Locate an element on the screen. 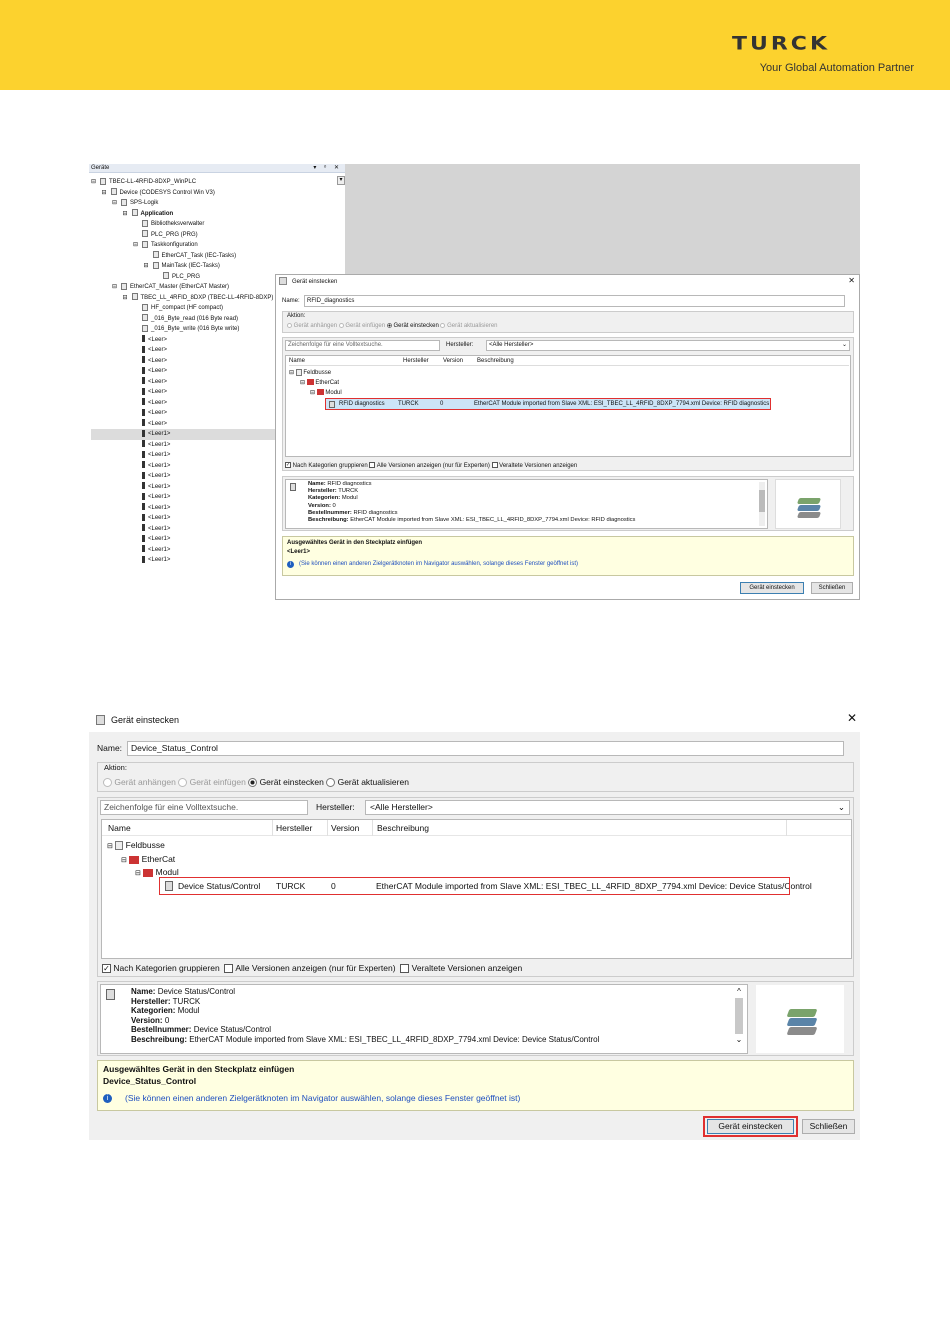  category-feldbusse-label: Feldbusse is located at coordinates (145, 845).